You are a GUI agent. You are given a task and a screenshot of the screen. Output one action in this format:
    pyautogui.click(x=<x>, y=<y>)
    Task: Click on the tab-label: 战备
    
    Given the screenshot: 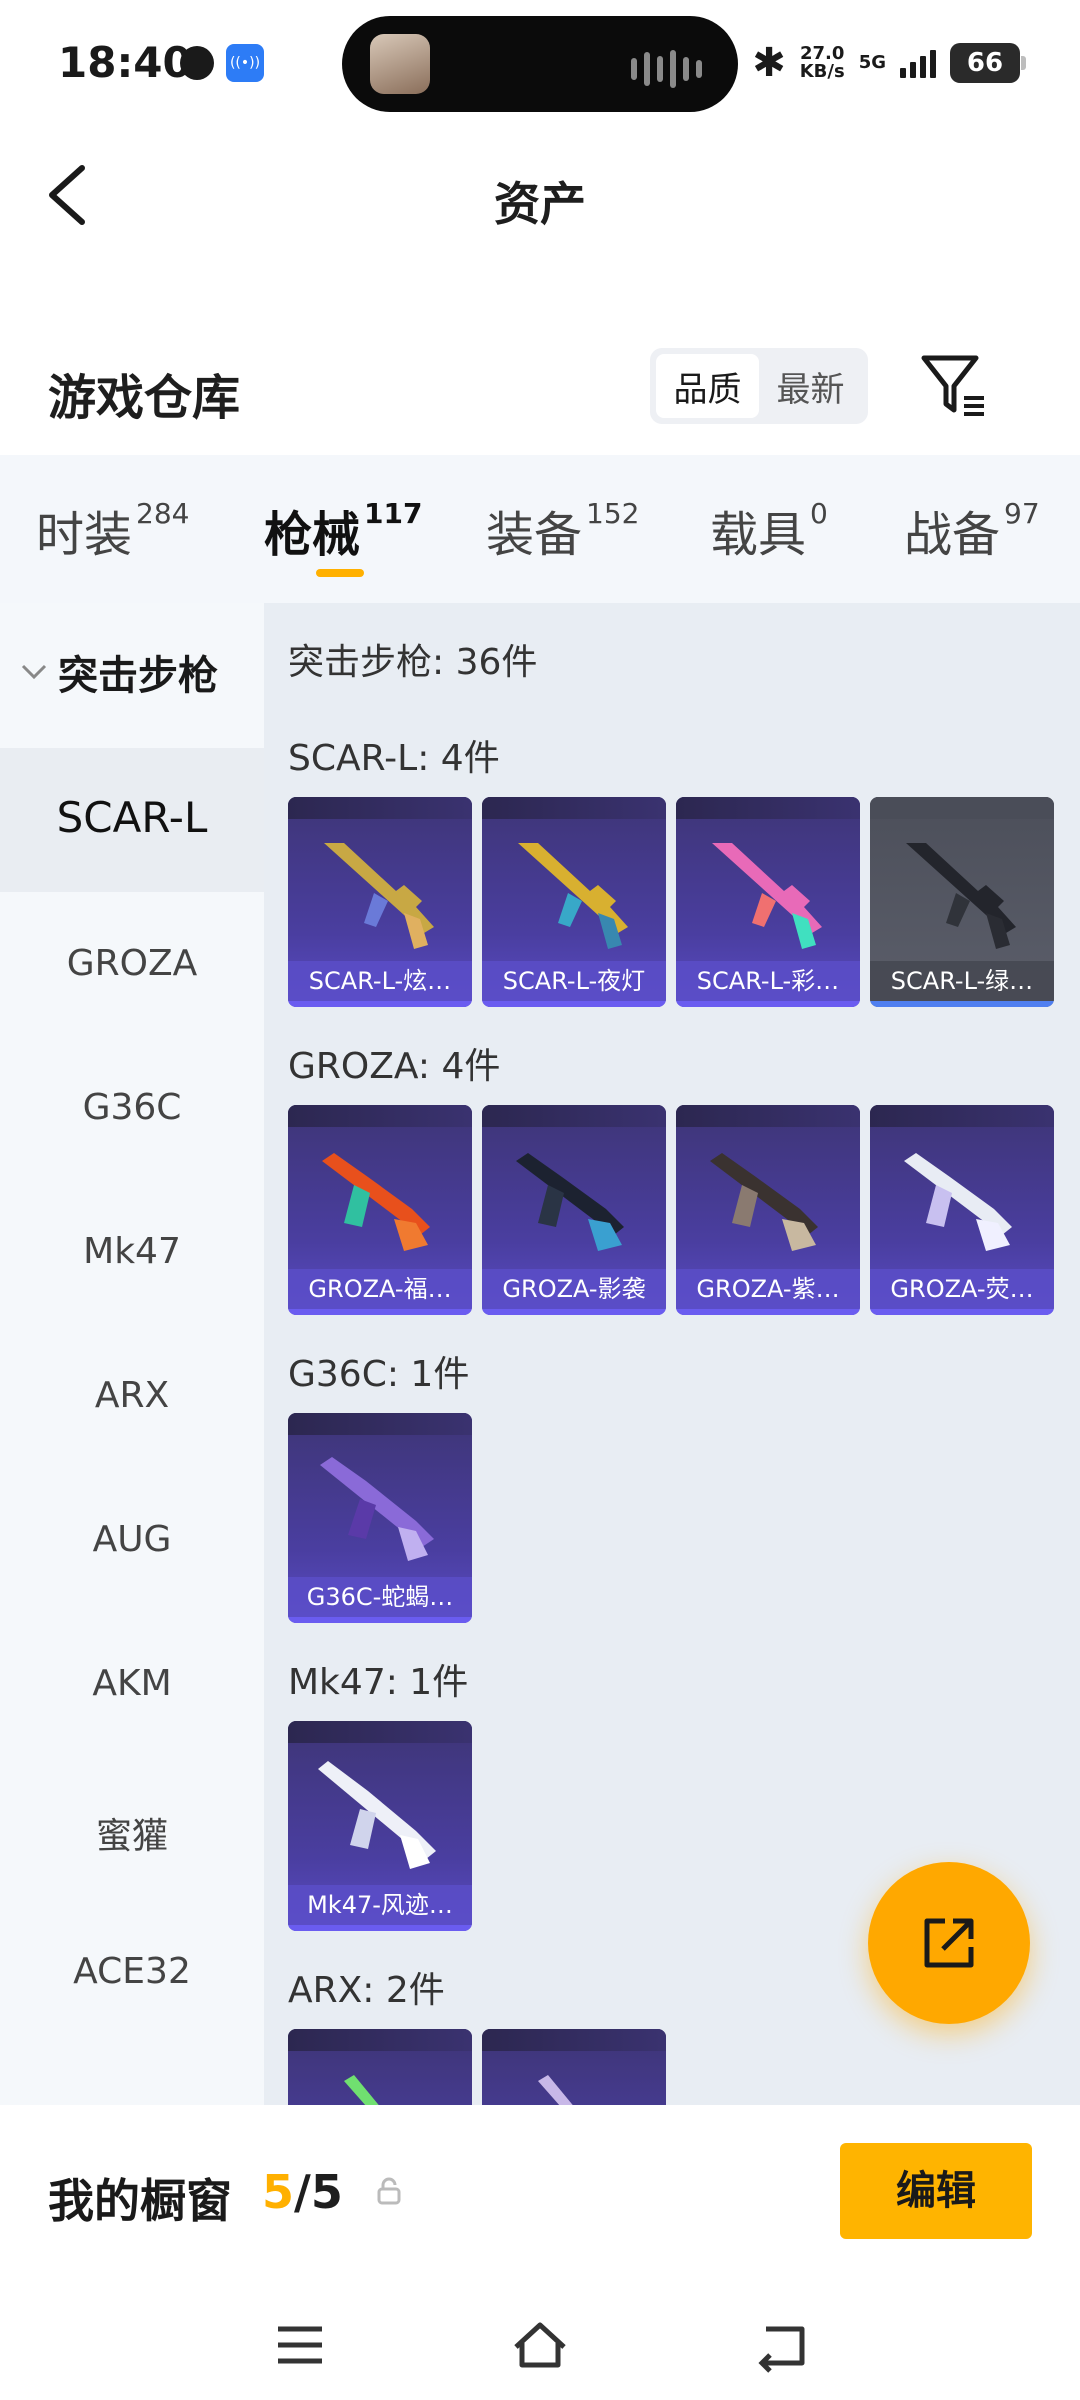 What is the action you would take?
    pyautogui.click(x=952, y=535)
    